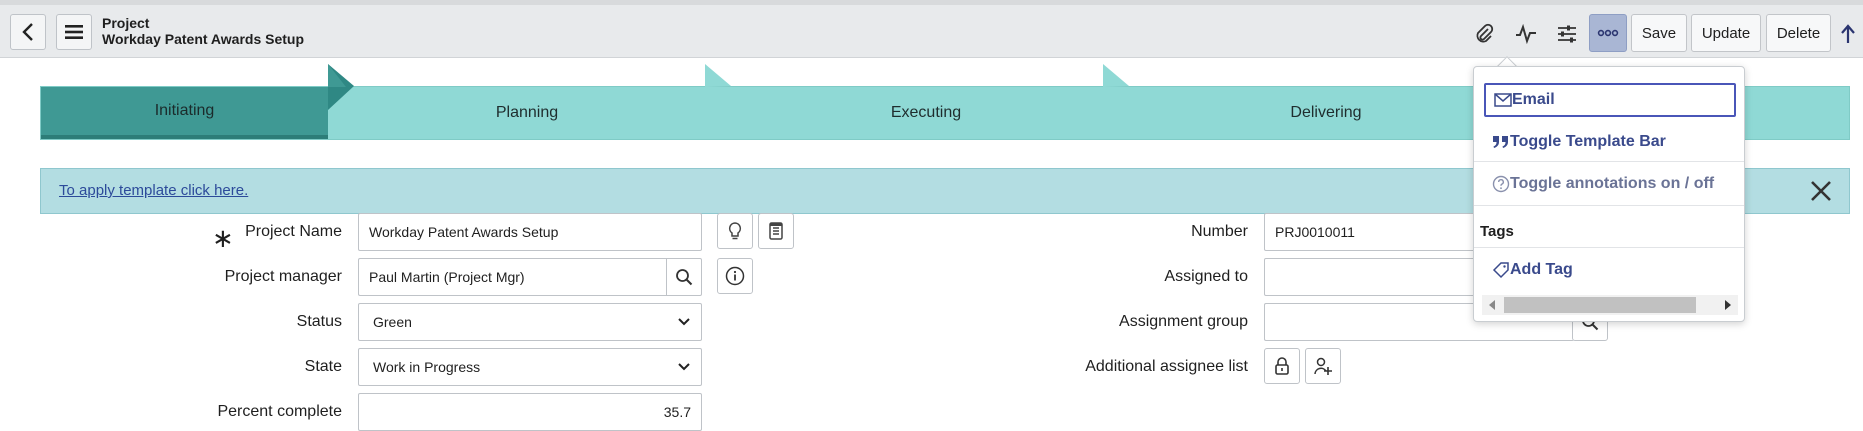  I want to click on status-label: Status, so click(319, 321).